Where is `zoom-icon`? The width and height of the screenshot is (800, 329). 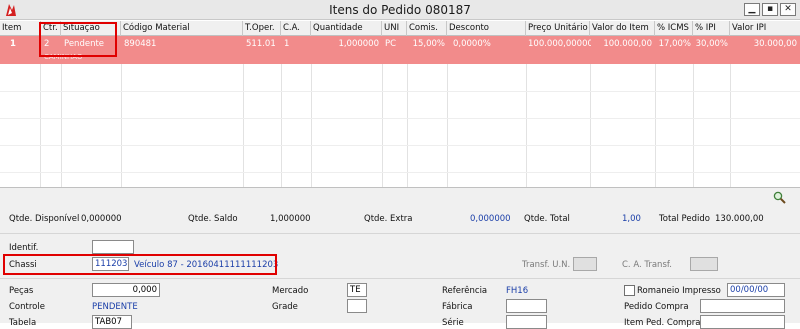 zoom-icon is located at coordinates (779, 197).